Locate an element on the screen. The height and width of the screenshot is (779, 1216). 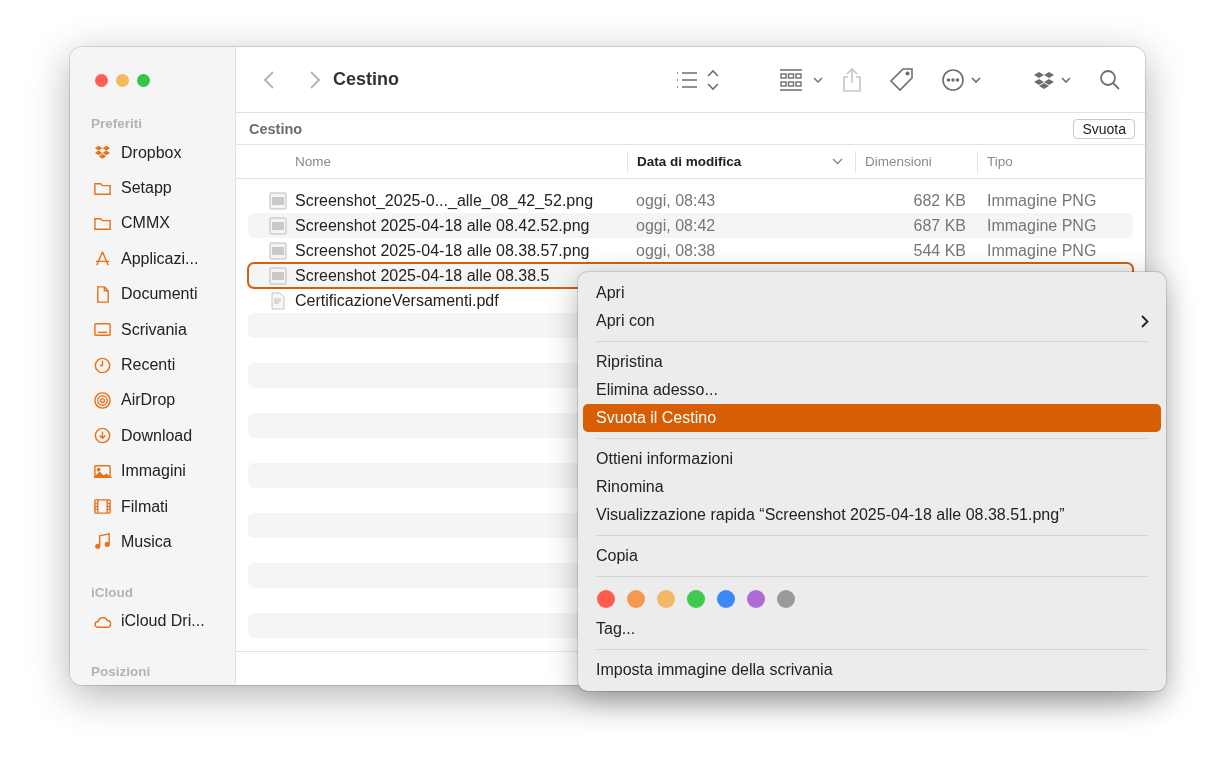
file-name: Screenshot 2025-04-18 alle 08.42.52.png is located at coordinates (442, 225).